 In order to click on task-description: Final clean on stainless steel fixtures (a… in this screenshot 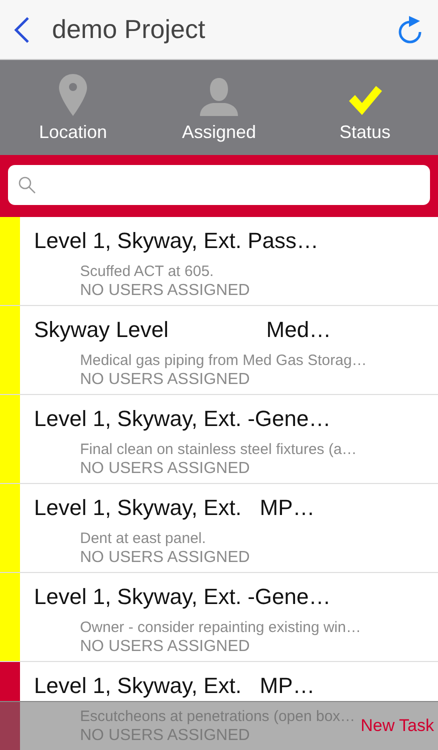, I will do `click(218, 450)`.